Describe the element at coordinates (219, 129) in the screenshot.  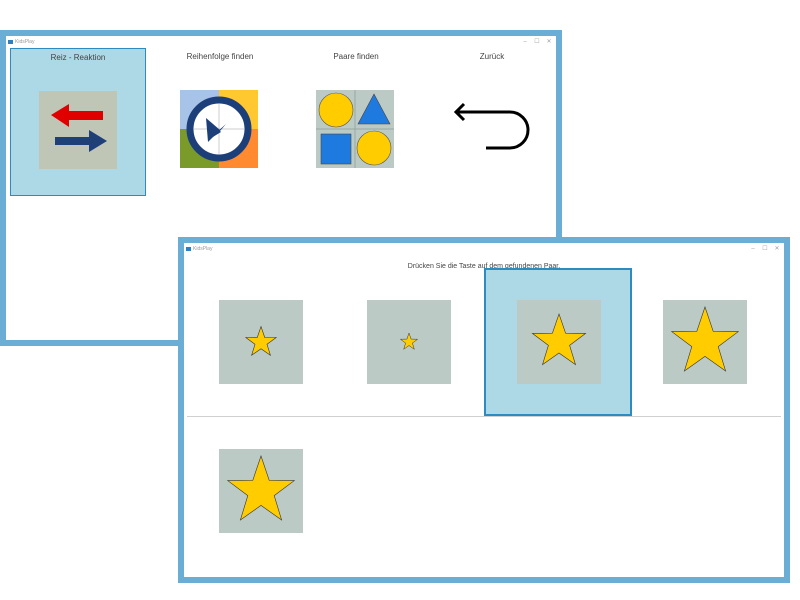
I see `clock-icon` at that location.